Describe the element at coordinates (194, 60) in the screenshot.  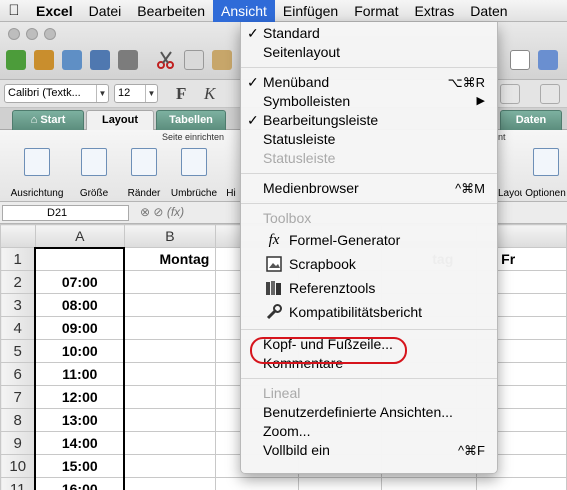
I see `copy-icon` at that location.